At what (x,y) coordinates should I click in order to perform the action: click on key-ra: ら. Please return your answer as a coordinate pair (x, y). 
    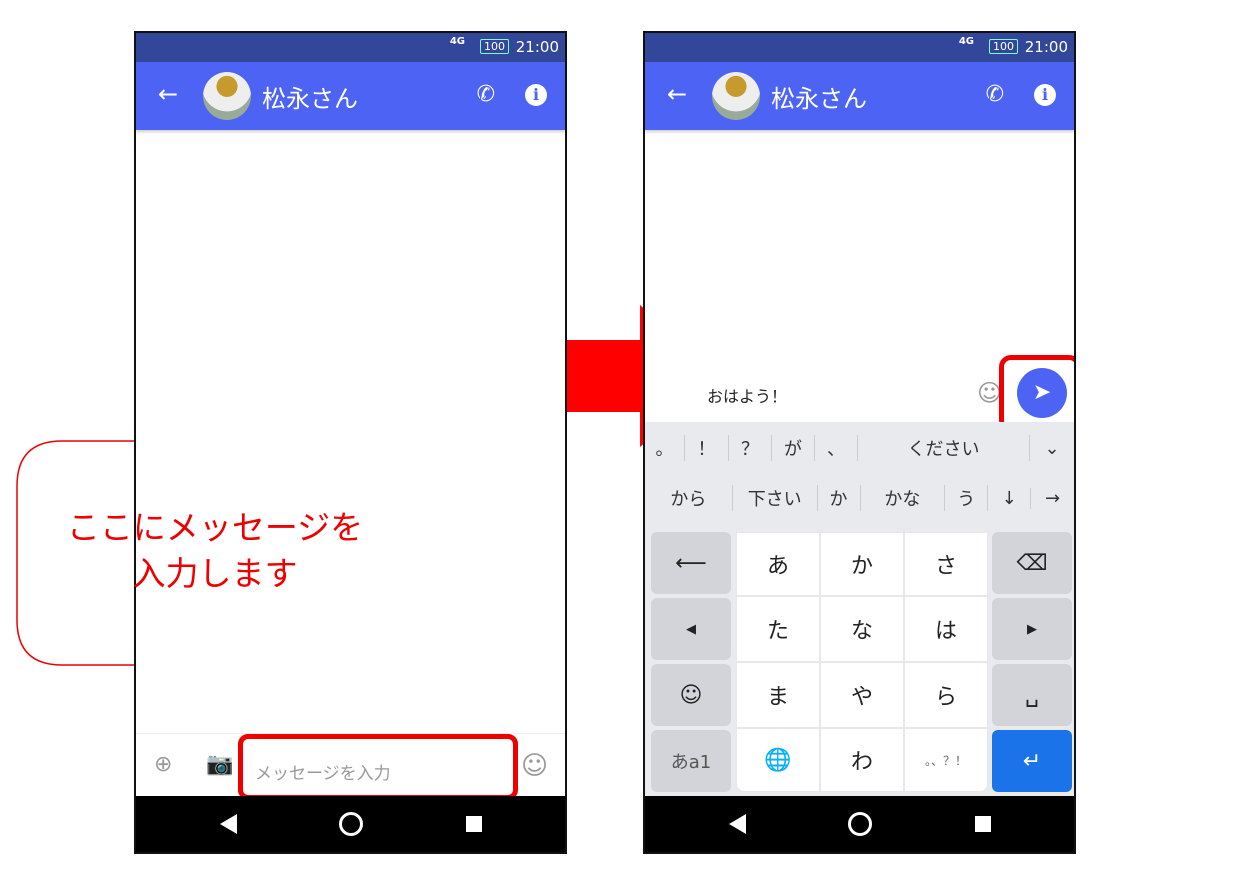
    Looking at the image, I should click on (946, 695).